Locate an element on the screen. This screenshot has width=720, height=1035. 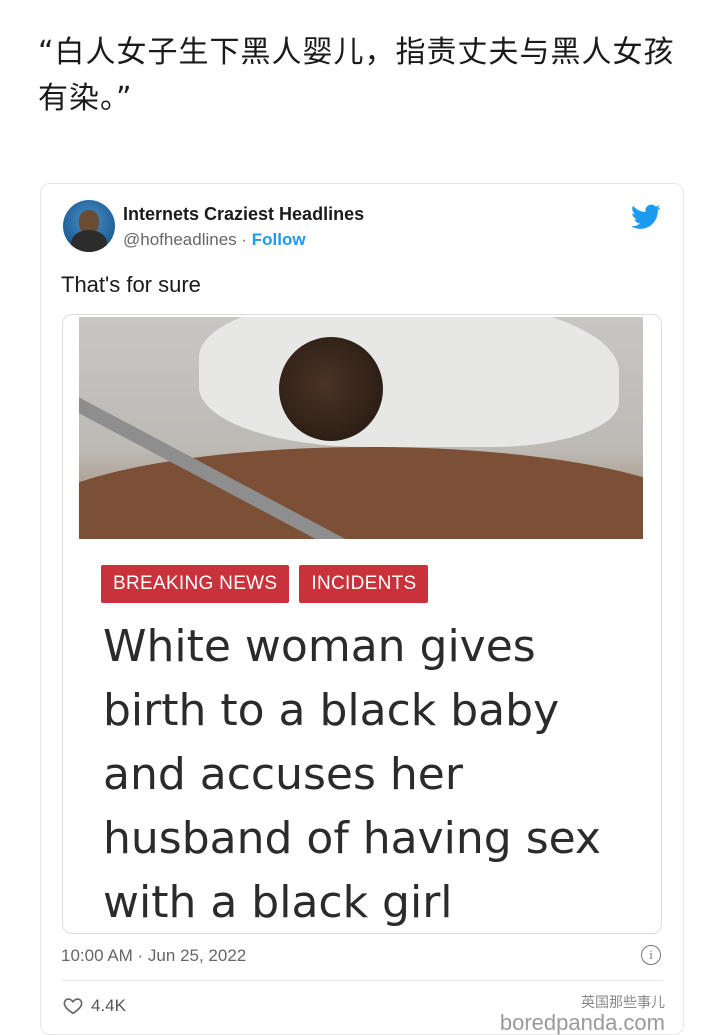
divider is located at coordinates (362, 980).